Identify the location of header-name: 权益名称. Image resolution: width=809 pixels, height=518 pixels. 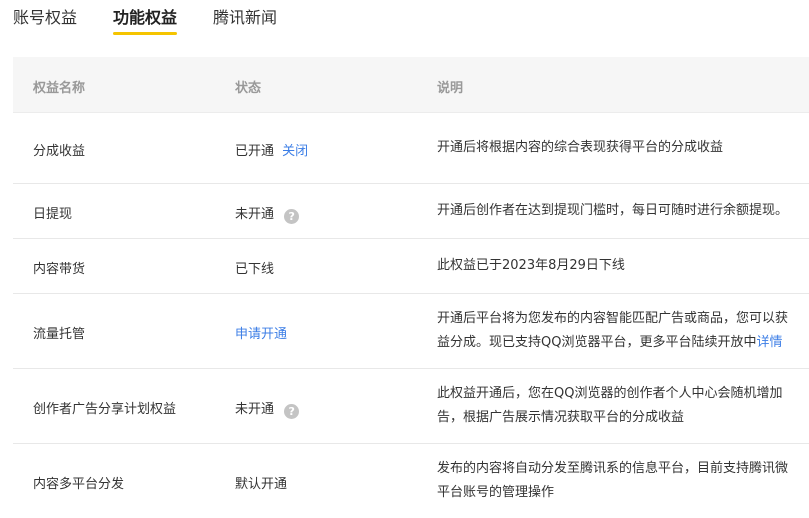
(59, 88).